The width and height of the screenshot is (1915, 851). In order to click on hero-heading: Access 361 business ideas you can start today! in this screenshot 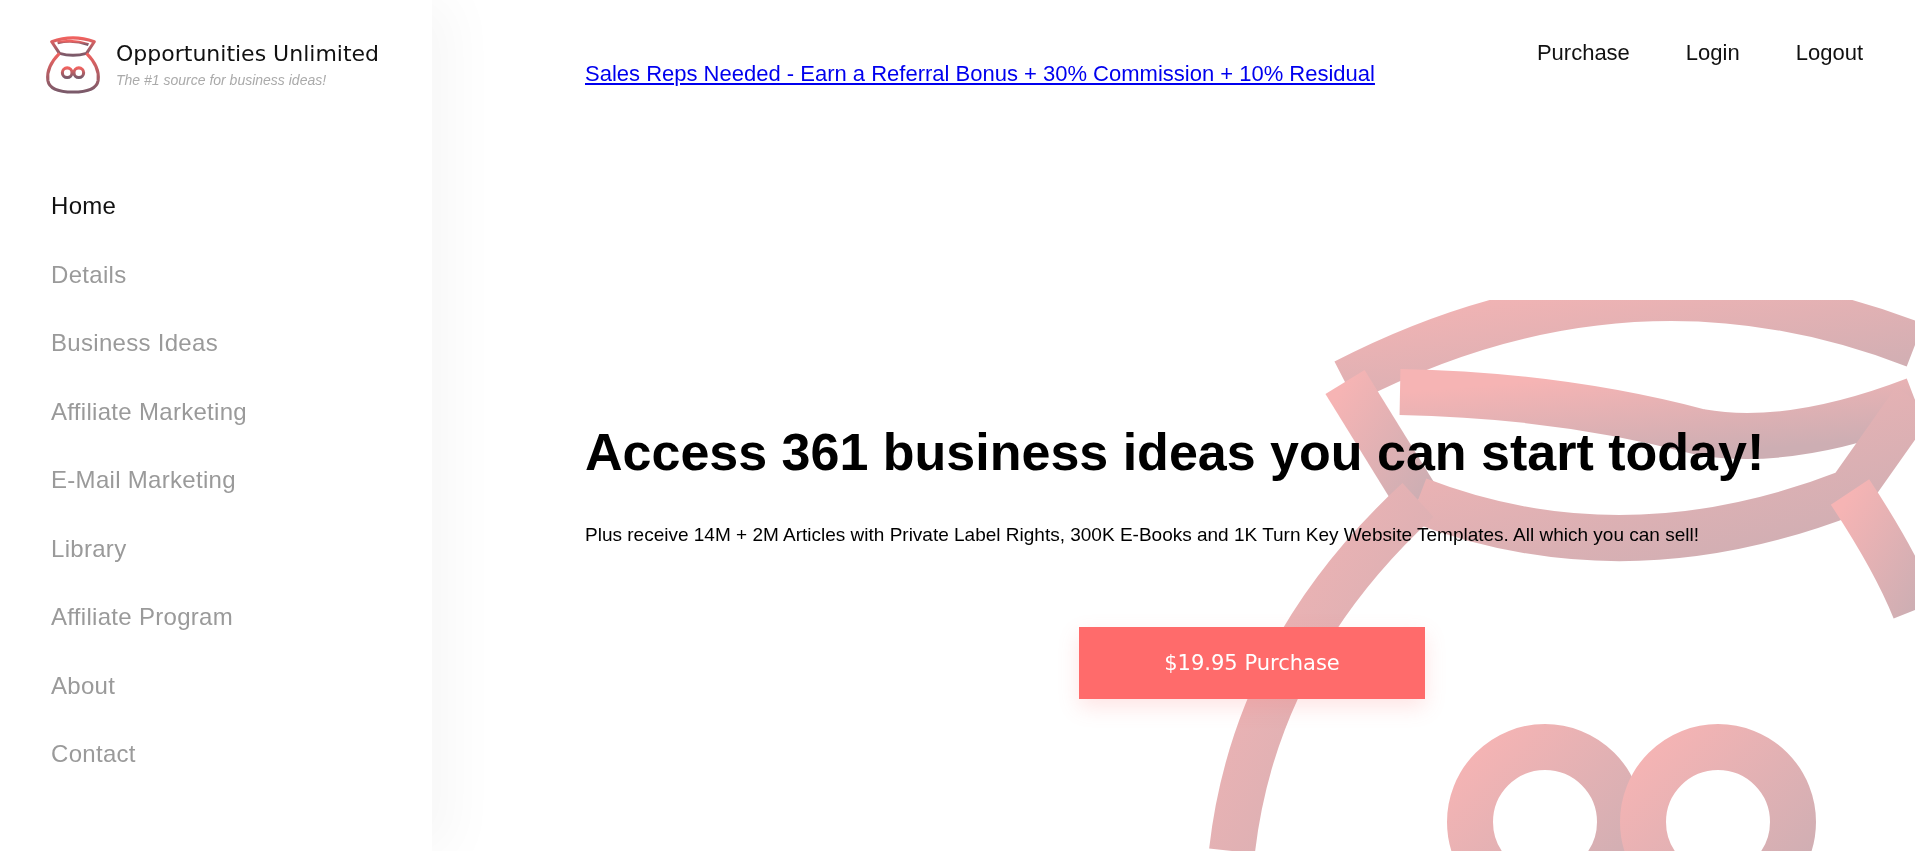, I will do `click(1175, 452)`.